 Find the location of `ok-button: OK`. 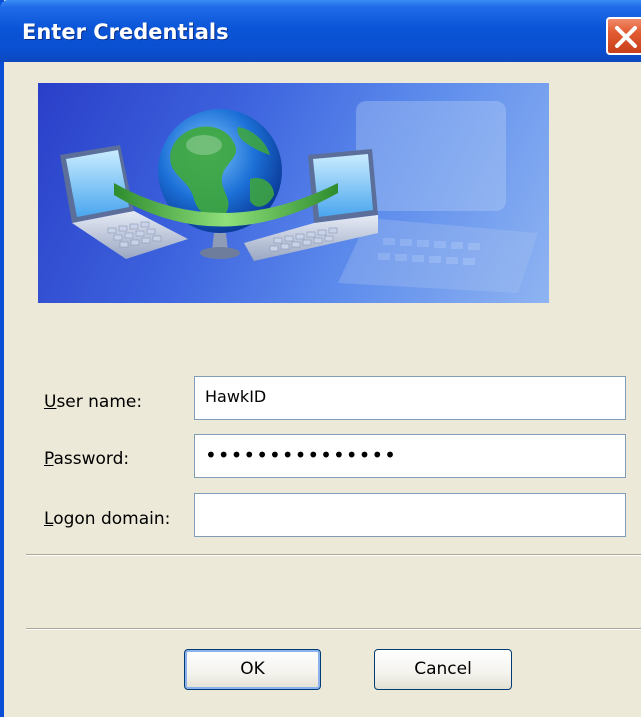

ok-button: OK is located at coordinates (252, 669).